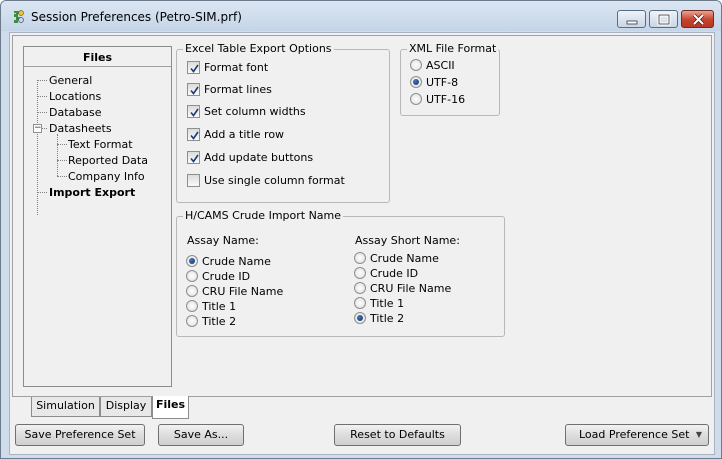  I want to click on maximize-button, so click(663, 19).